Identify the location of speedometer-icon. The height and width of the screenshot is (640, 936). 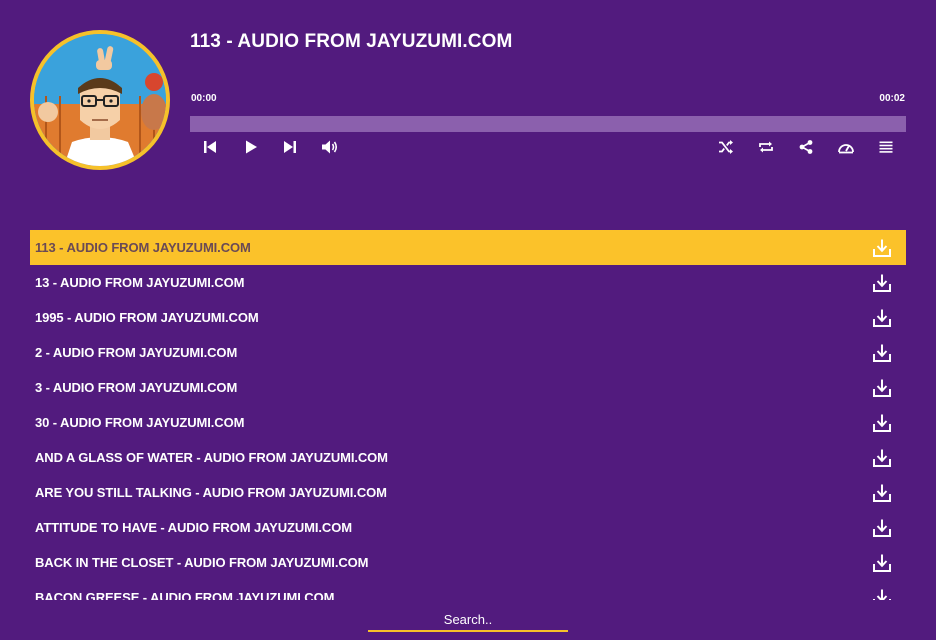
(846, 149).